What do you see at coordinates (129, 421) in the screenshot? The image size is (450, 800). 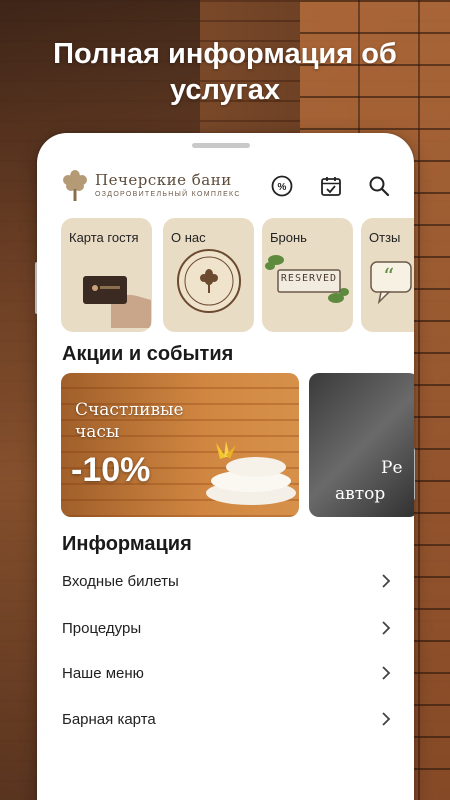 I see `banner-text: Счастливые часы` at bounding box center [129, 421].